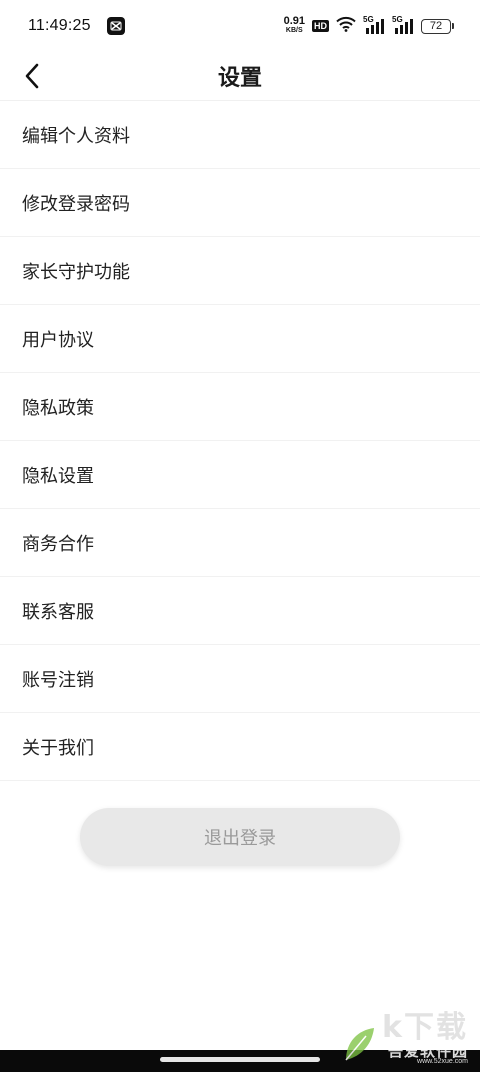 The width and height of the screenshot is (480, 1072). What do you see at coordinates (294, 21) in the screenshot?
I see `network-speed-value: 0.91` at bounding box center [294, 21].